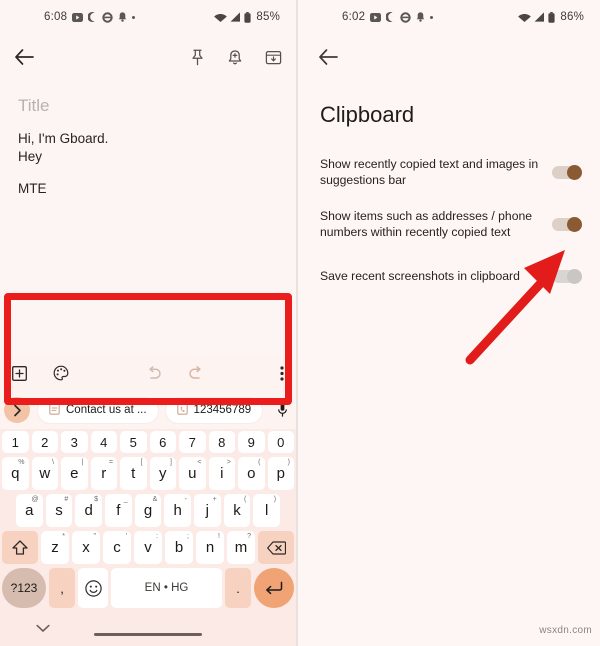 This screenshot has height=646, width=600. What do you see at coordinates (24, 588) in the screenshot?
I see `symbols-key: ?123` at bounding box center [24, 588].